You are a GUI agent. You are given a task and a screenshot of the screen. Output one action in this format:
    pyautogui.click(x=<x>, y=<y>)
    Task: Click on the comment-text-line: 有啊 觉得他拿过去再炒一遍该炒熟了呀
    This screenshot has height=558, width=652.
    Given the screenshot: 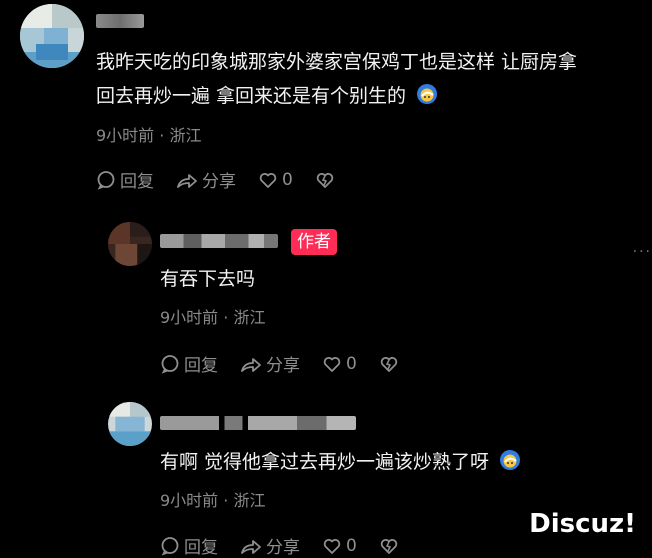 What is the action you would take?
    pyautogui.click(x=340, y=462)
    